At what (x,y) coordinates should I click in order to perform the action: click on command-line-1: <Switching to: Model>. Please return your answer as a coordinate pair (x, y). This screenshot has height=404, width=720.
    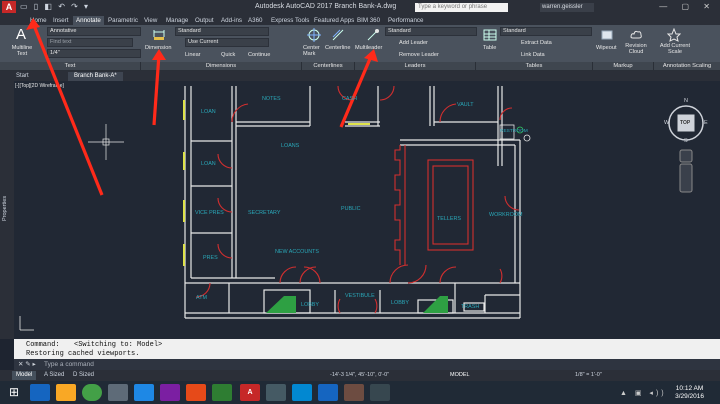
    Looking at the image, I should click on (118, 345).